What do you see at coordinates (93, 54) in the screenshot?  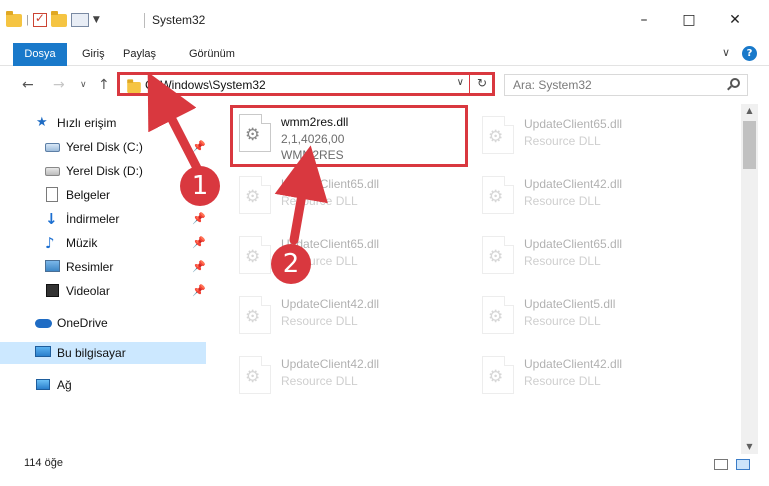 I see `tab-home: Giriş` at bounding box center [93, 54].